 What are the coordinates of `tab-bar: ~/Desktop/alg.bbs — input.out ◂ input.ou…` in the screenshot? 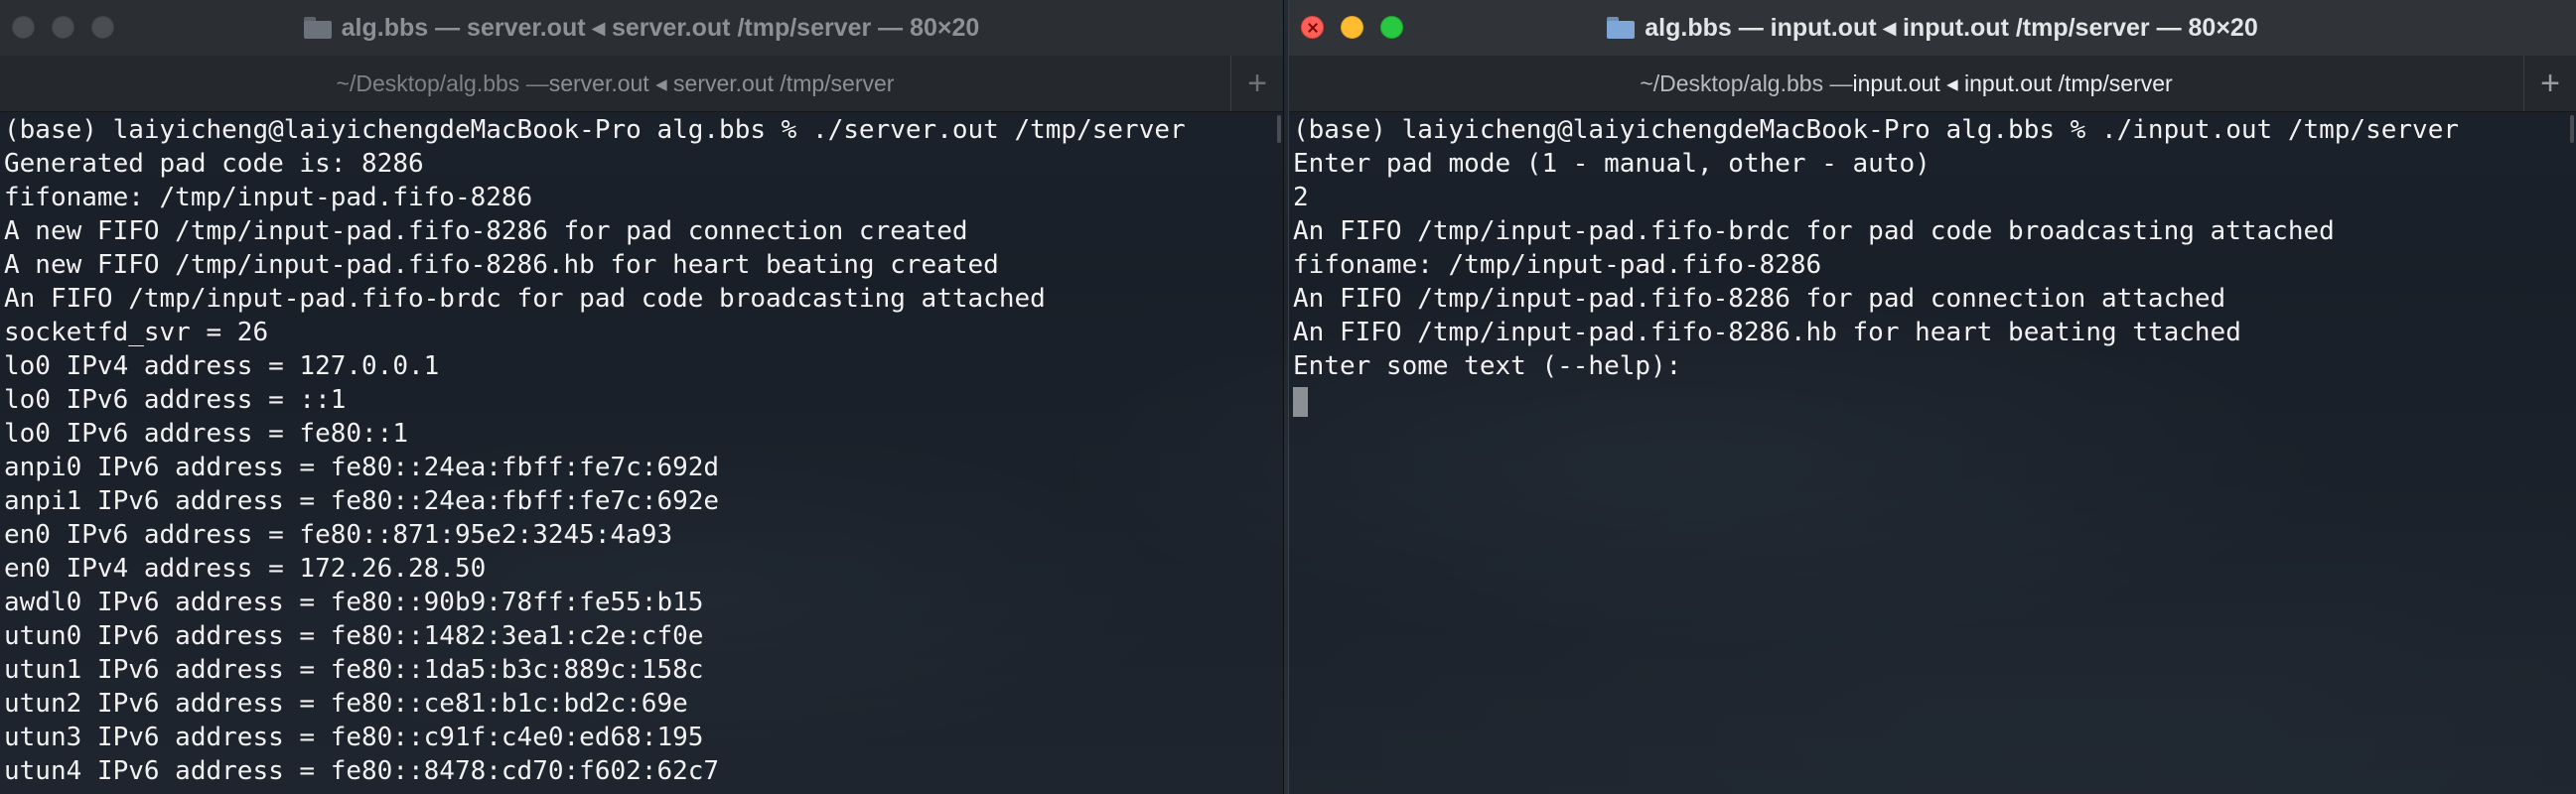 It's located at (1933, 84).